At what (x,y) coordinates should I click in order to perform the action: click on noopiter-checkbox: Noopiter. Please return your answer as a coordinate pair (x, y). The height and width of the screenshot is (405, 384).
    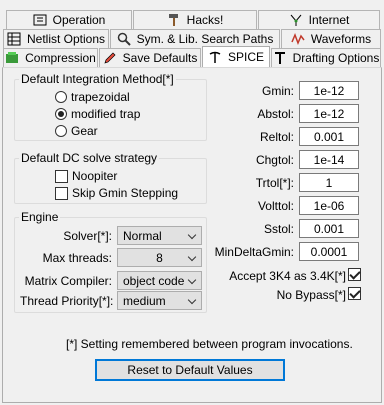
    Looking at the image, I should click on (86, 176).